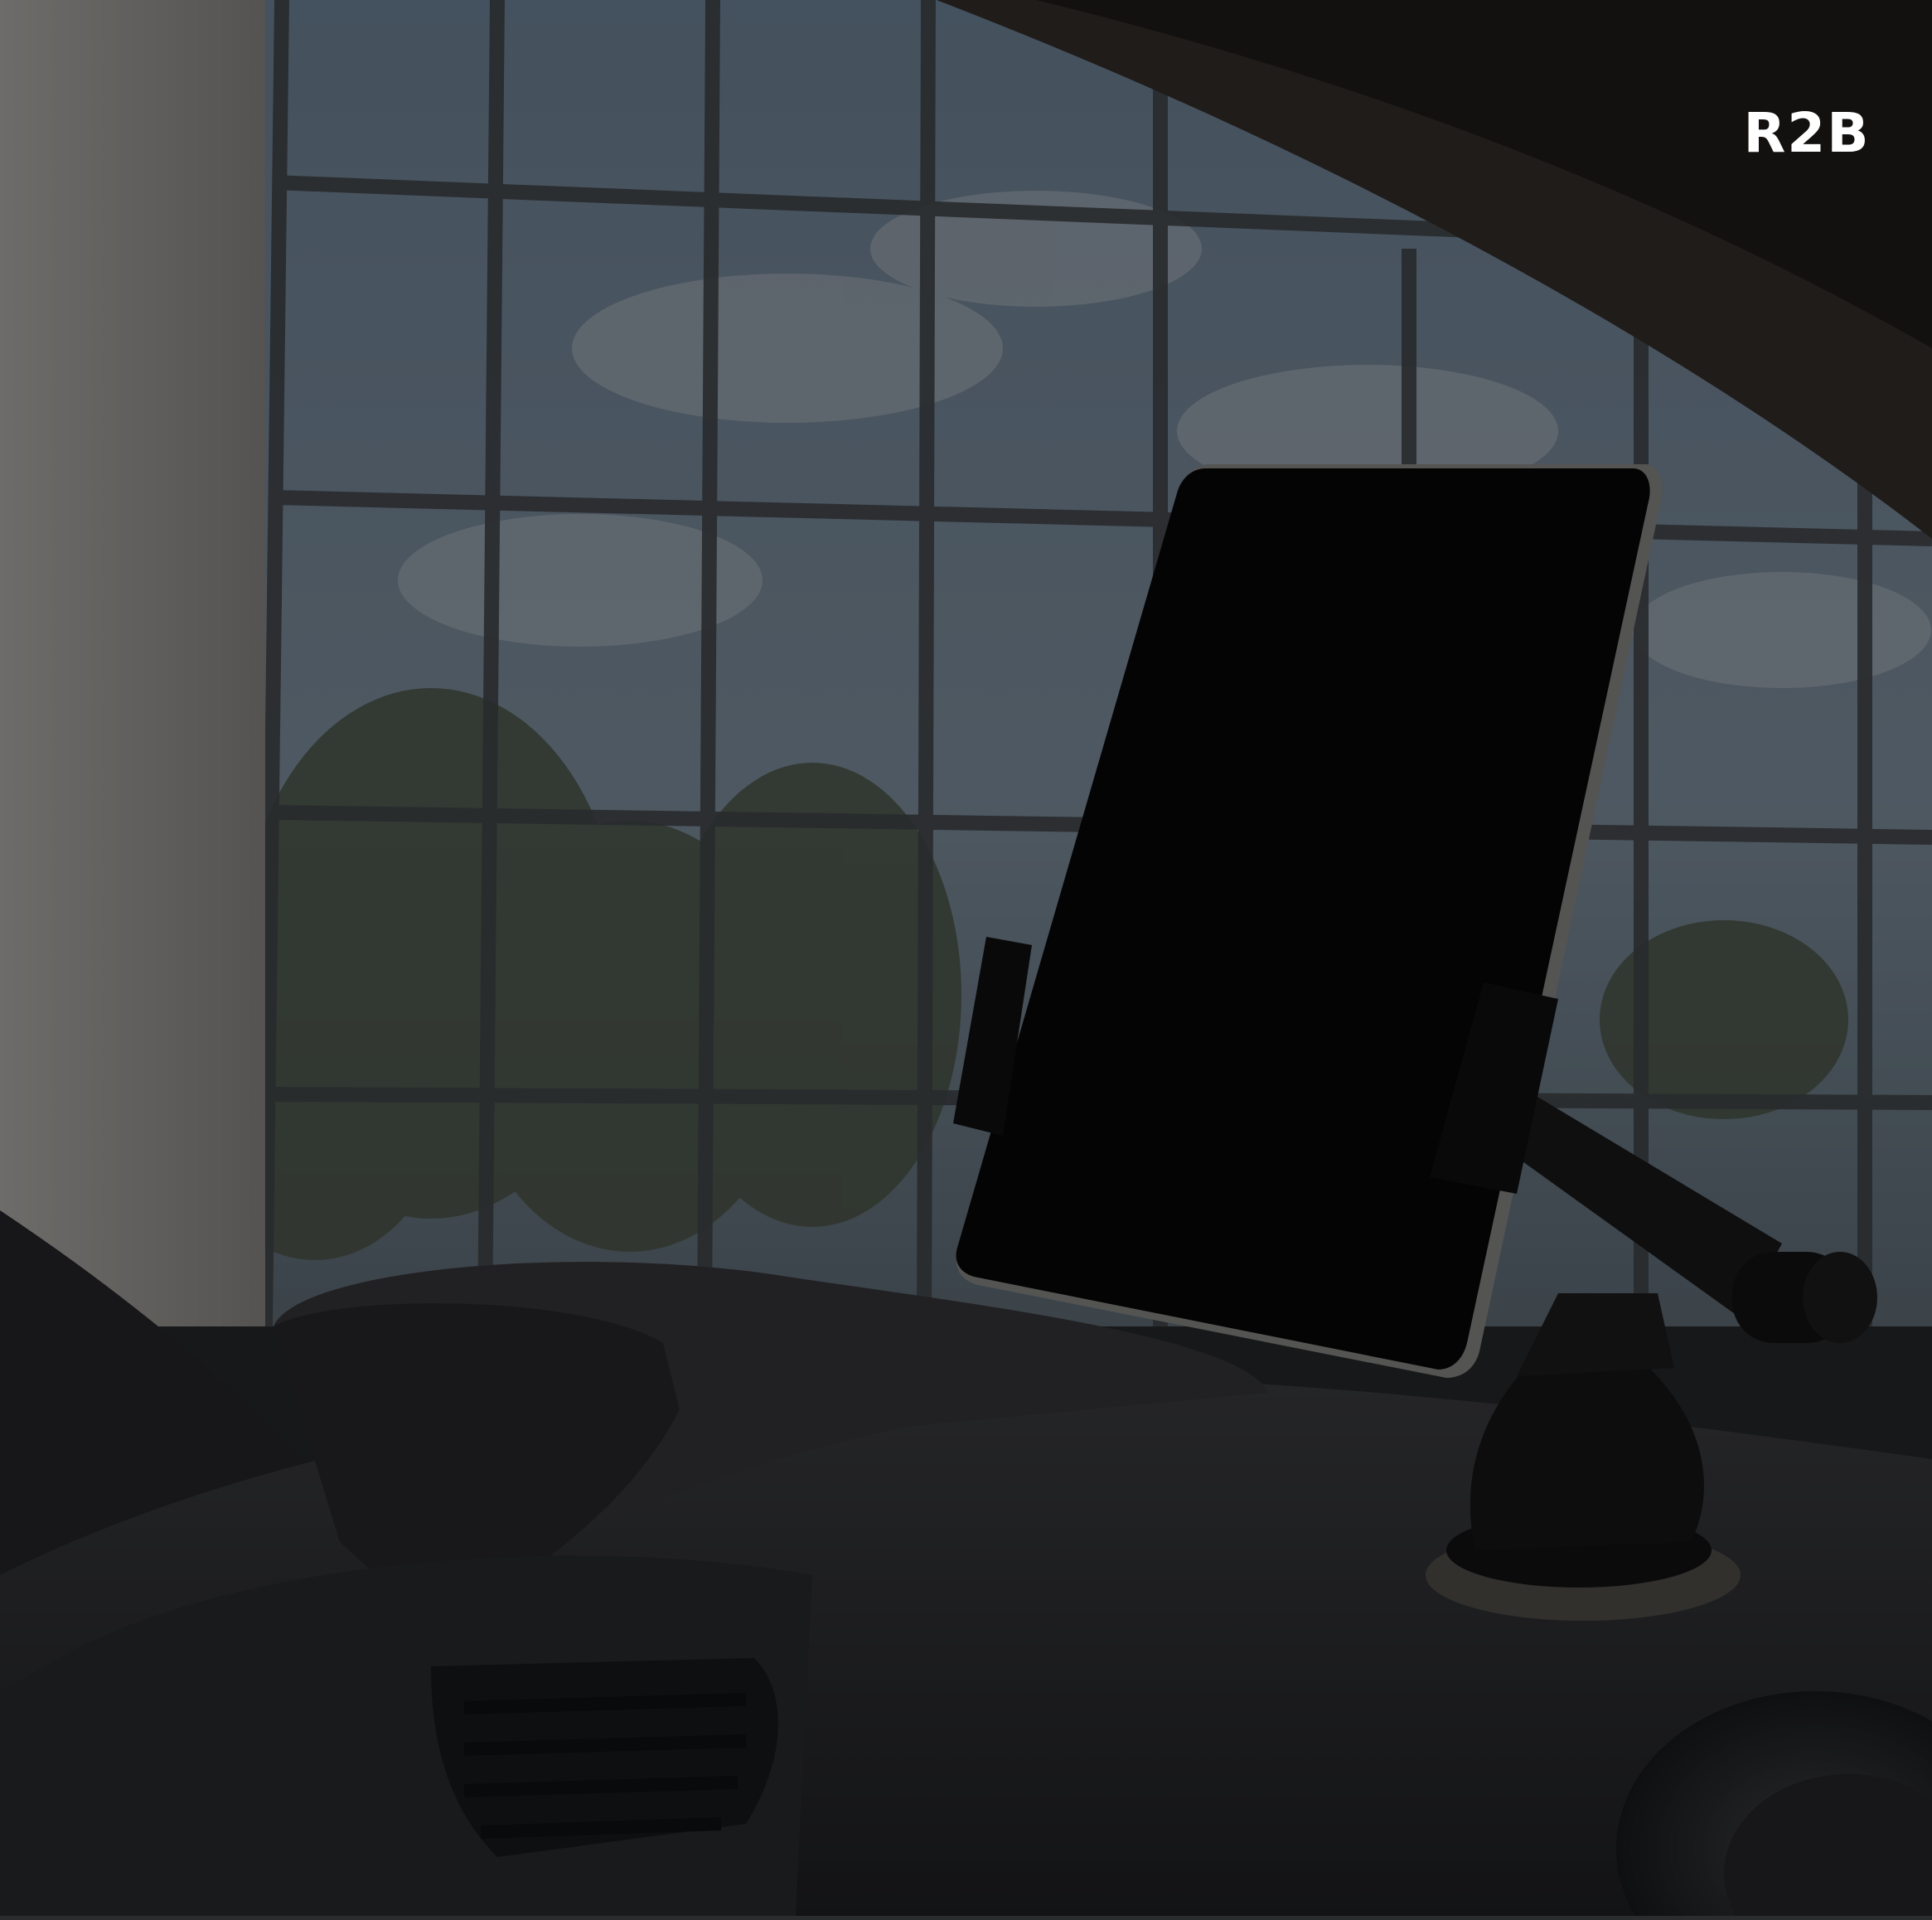 The width and height of the screenshot is (1932, 1920). Describe the element at coordinates (132, 663) in the screenshot. I see `building-pillar` at that location.